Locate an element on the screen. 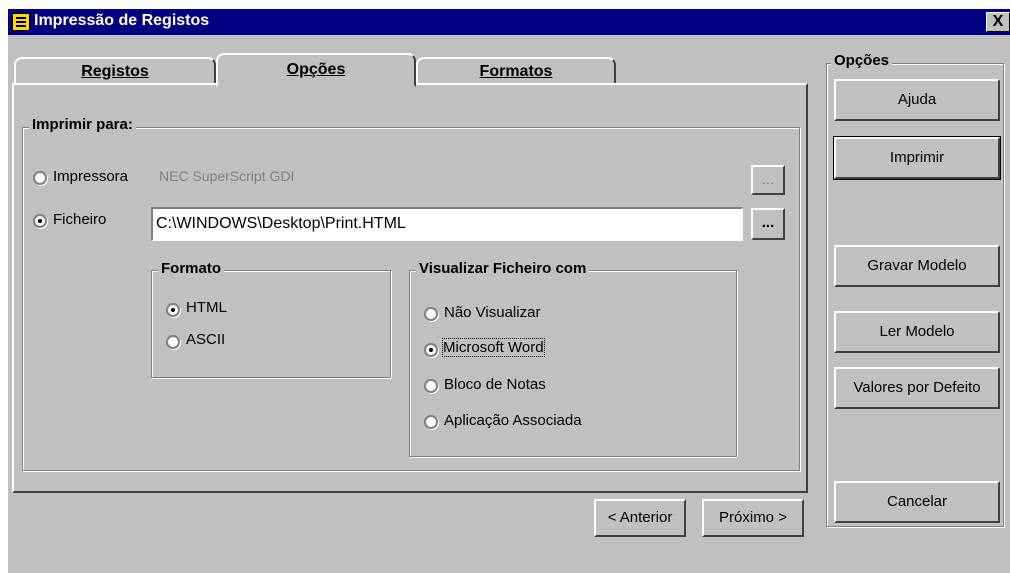 This screenshot has height=573, width=1010. save-template-button: Gravar Modelo is located at coordinates (917, 266).